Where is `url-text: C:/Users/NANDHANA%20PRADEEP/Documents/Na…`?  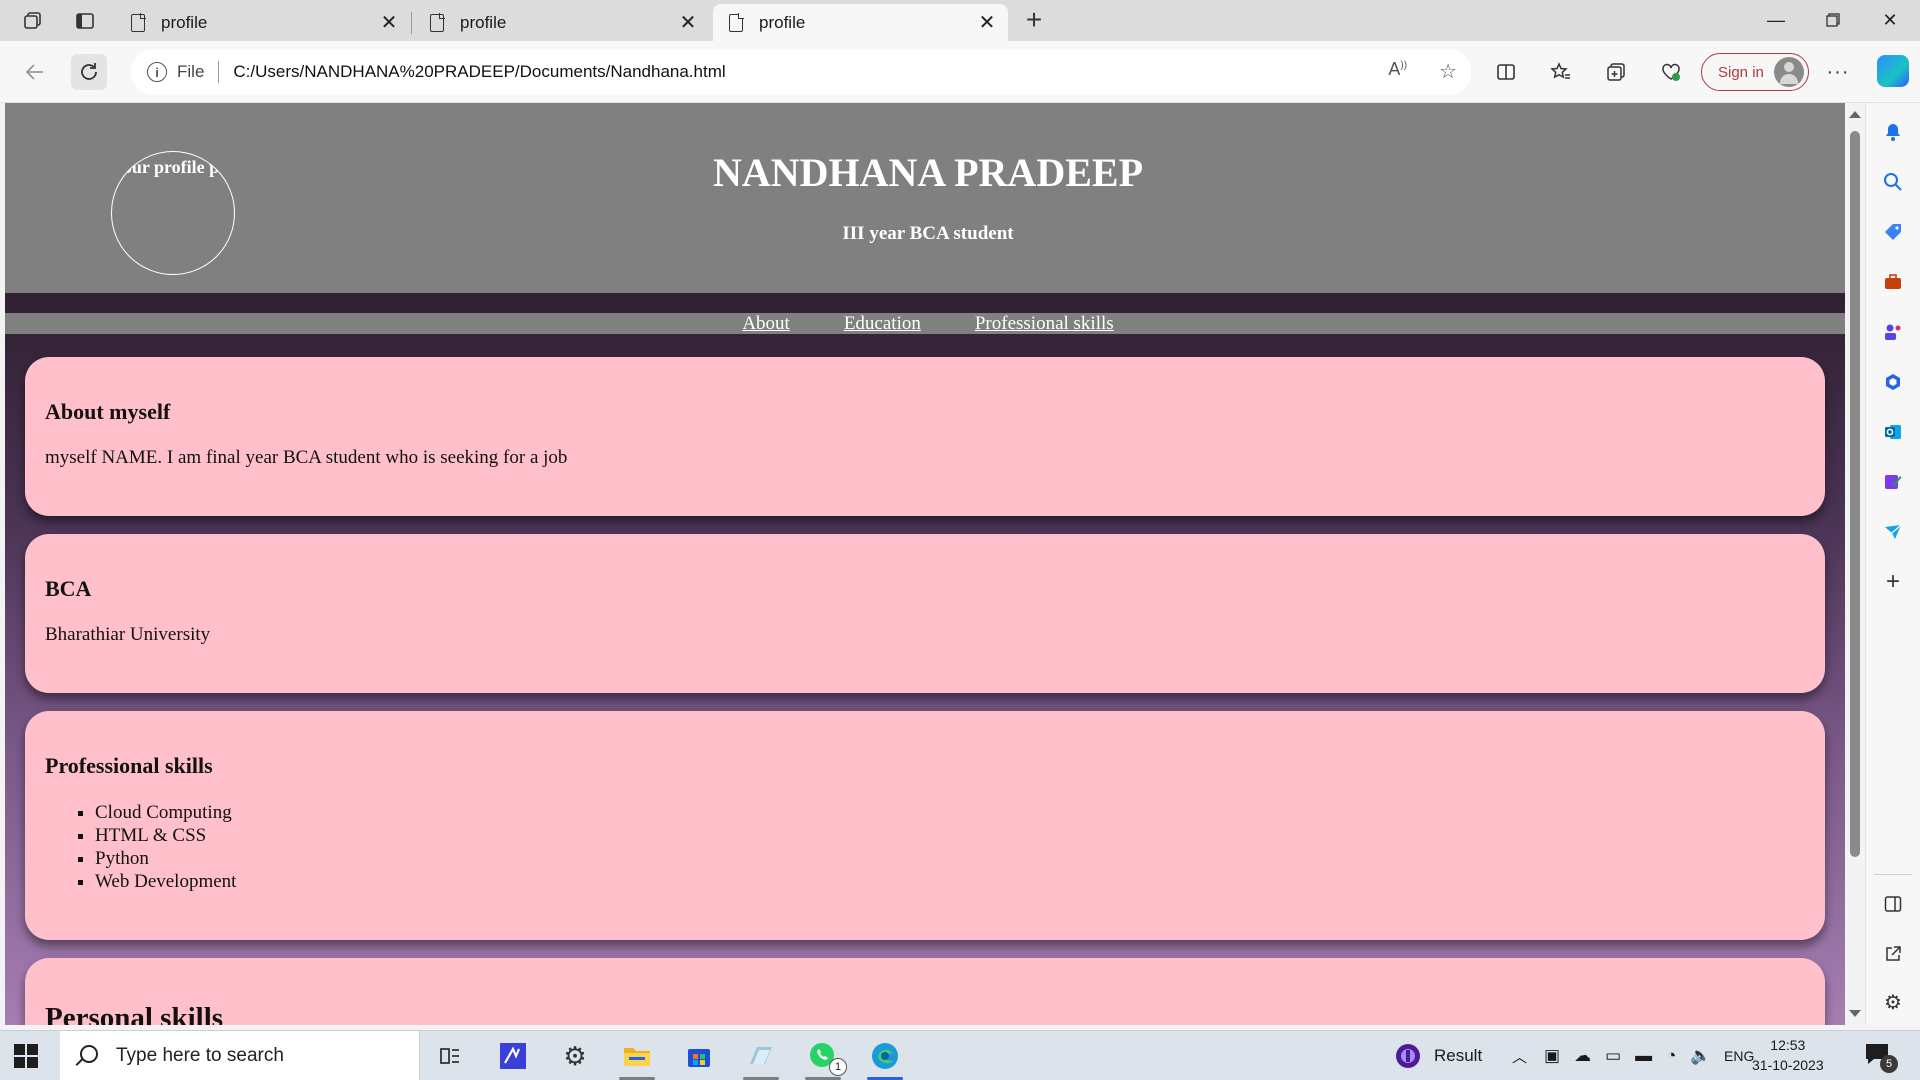
url-text: C:/Users/NANDHANA%20PRADEEP/Documents/Na… is located at coordinates (479, 72).